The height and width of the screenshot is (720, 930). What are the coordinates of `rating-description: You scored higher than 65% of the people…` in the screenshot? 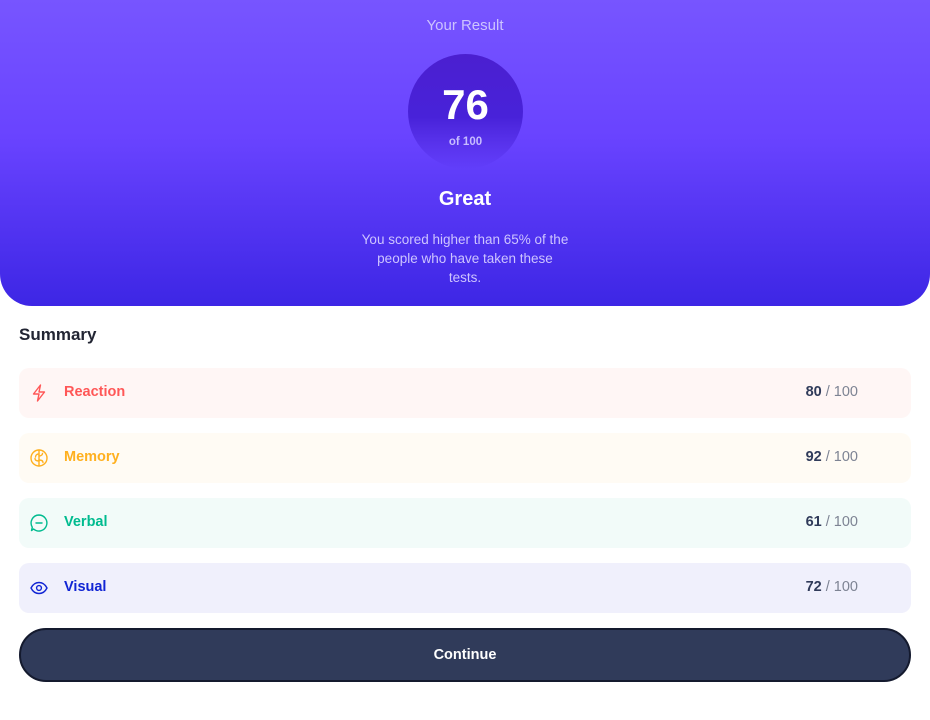 It's located at (465, 258).